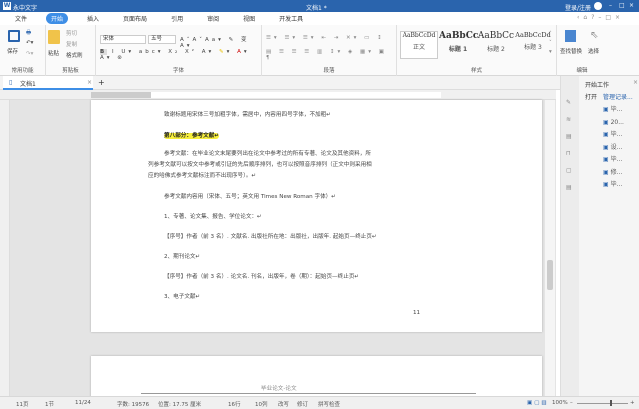 The width and height of the screenshot is (639, 409). I want to click on zoom-slider-handle, so click(611, 403).